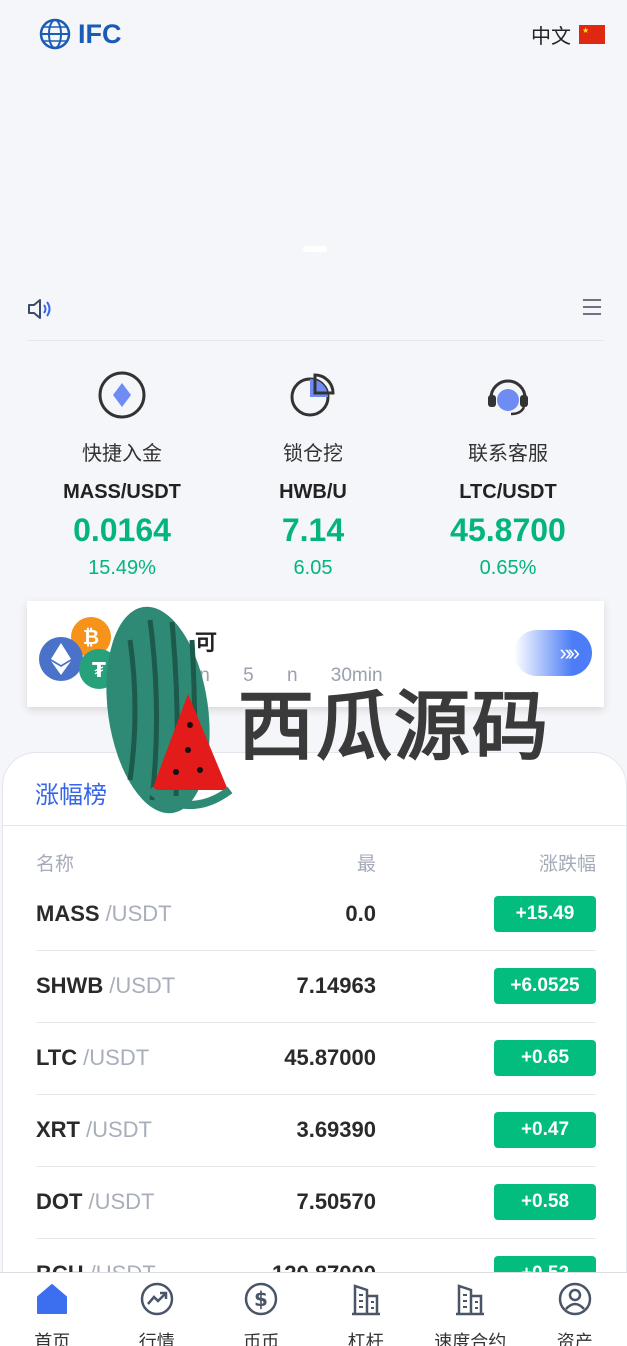  I want to click on table-row: LTC/USDT 45.87000 +0.65, so click(316, 1059).